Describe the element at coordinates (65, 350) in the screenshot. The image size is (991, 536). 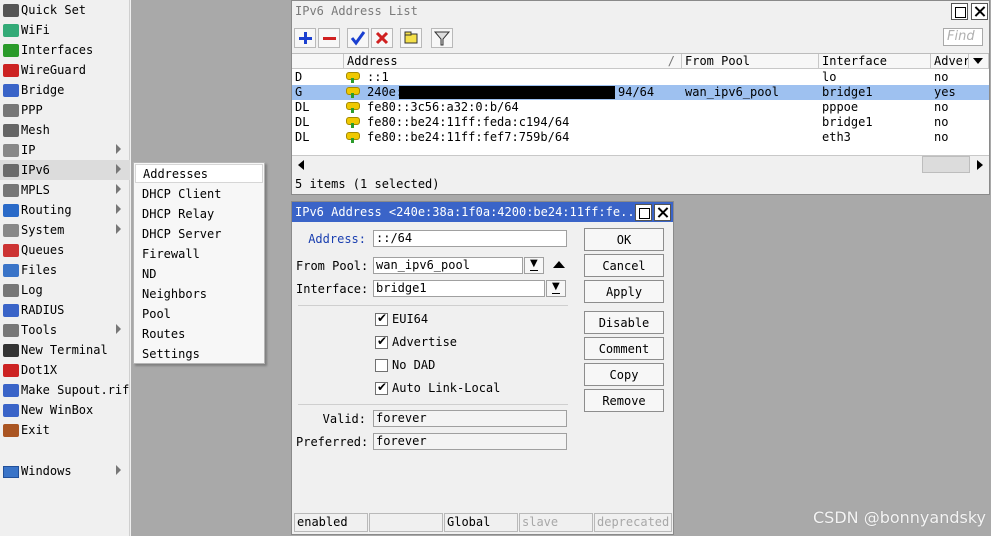
I see `menu-item-new-terminal: New Terminal` at that location.